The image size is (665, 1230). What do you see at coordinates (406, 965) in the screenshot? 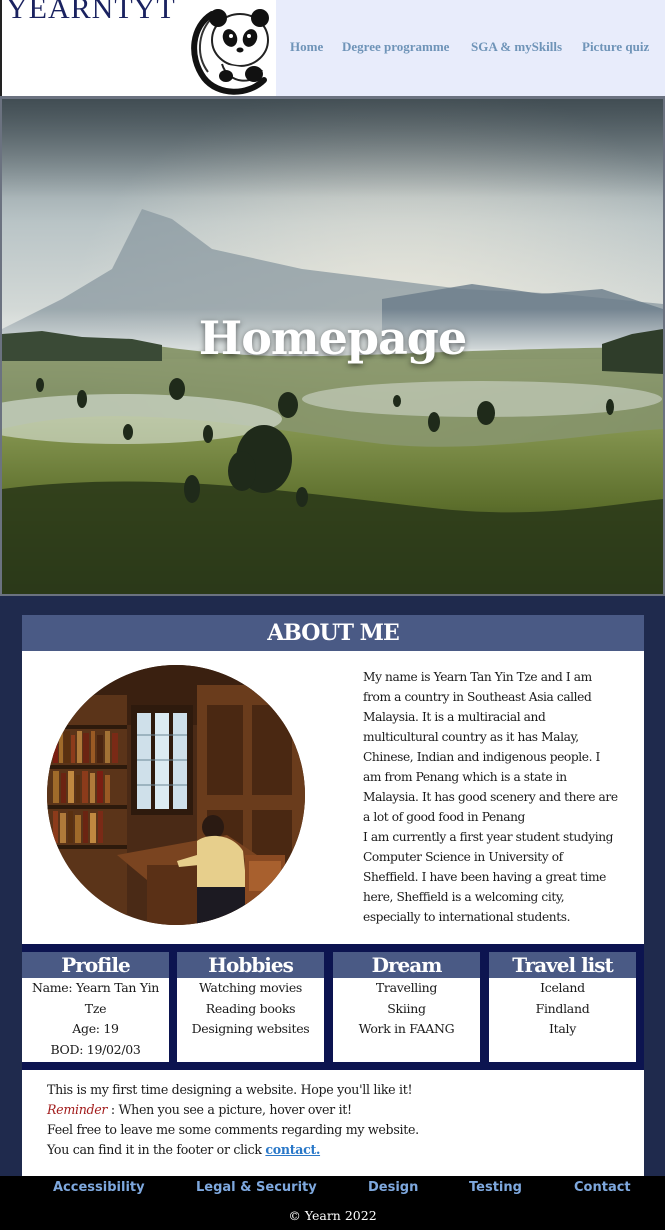
I see `card-title: Dream` at bounding box center [406, 965].